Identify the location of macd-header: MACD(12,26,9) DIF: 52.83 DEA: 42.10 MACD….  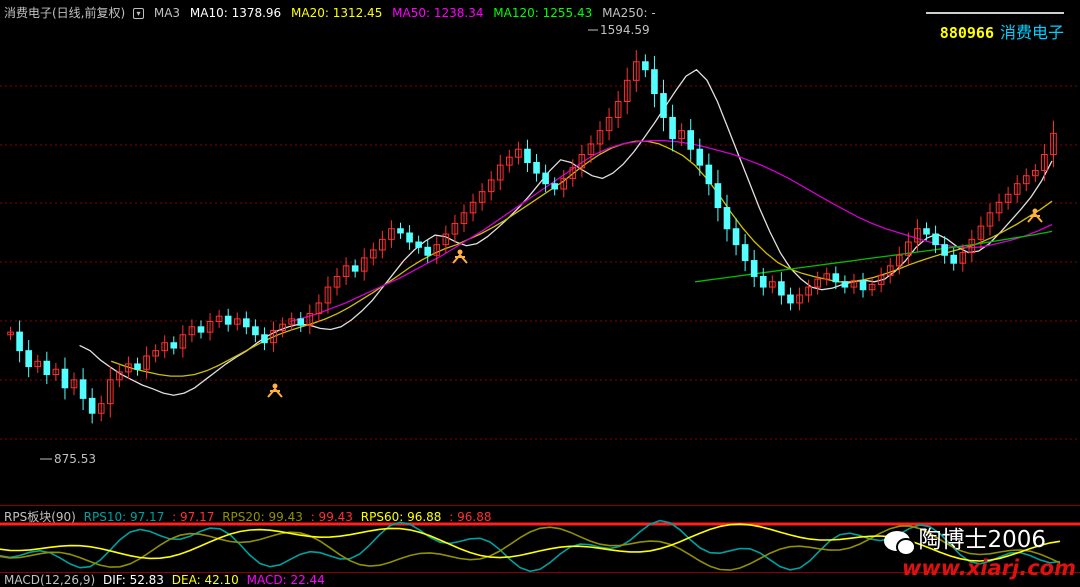
(166, 580).